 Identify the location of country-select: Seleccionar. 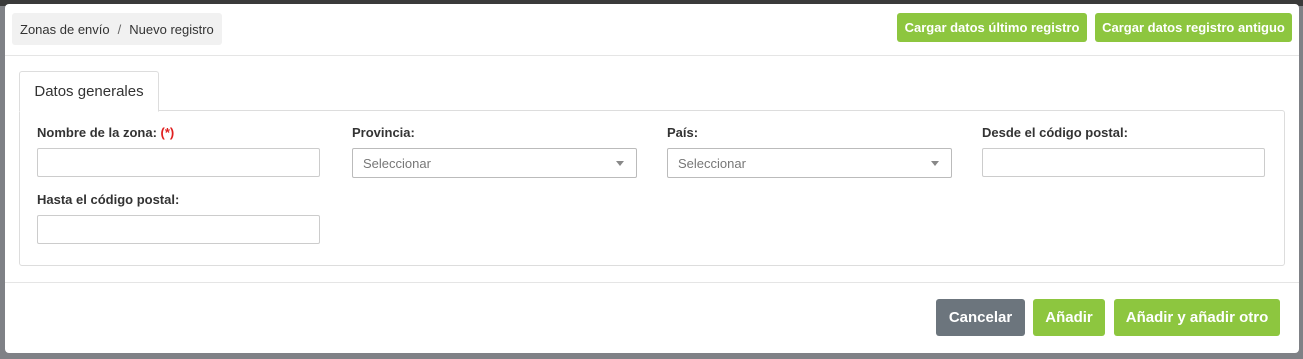
(809, 163).